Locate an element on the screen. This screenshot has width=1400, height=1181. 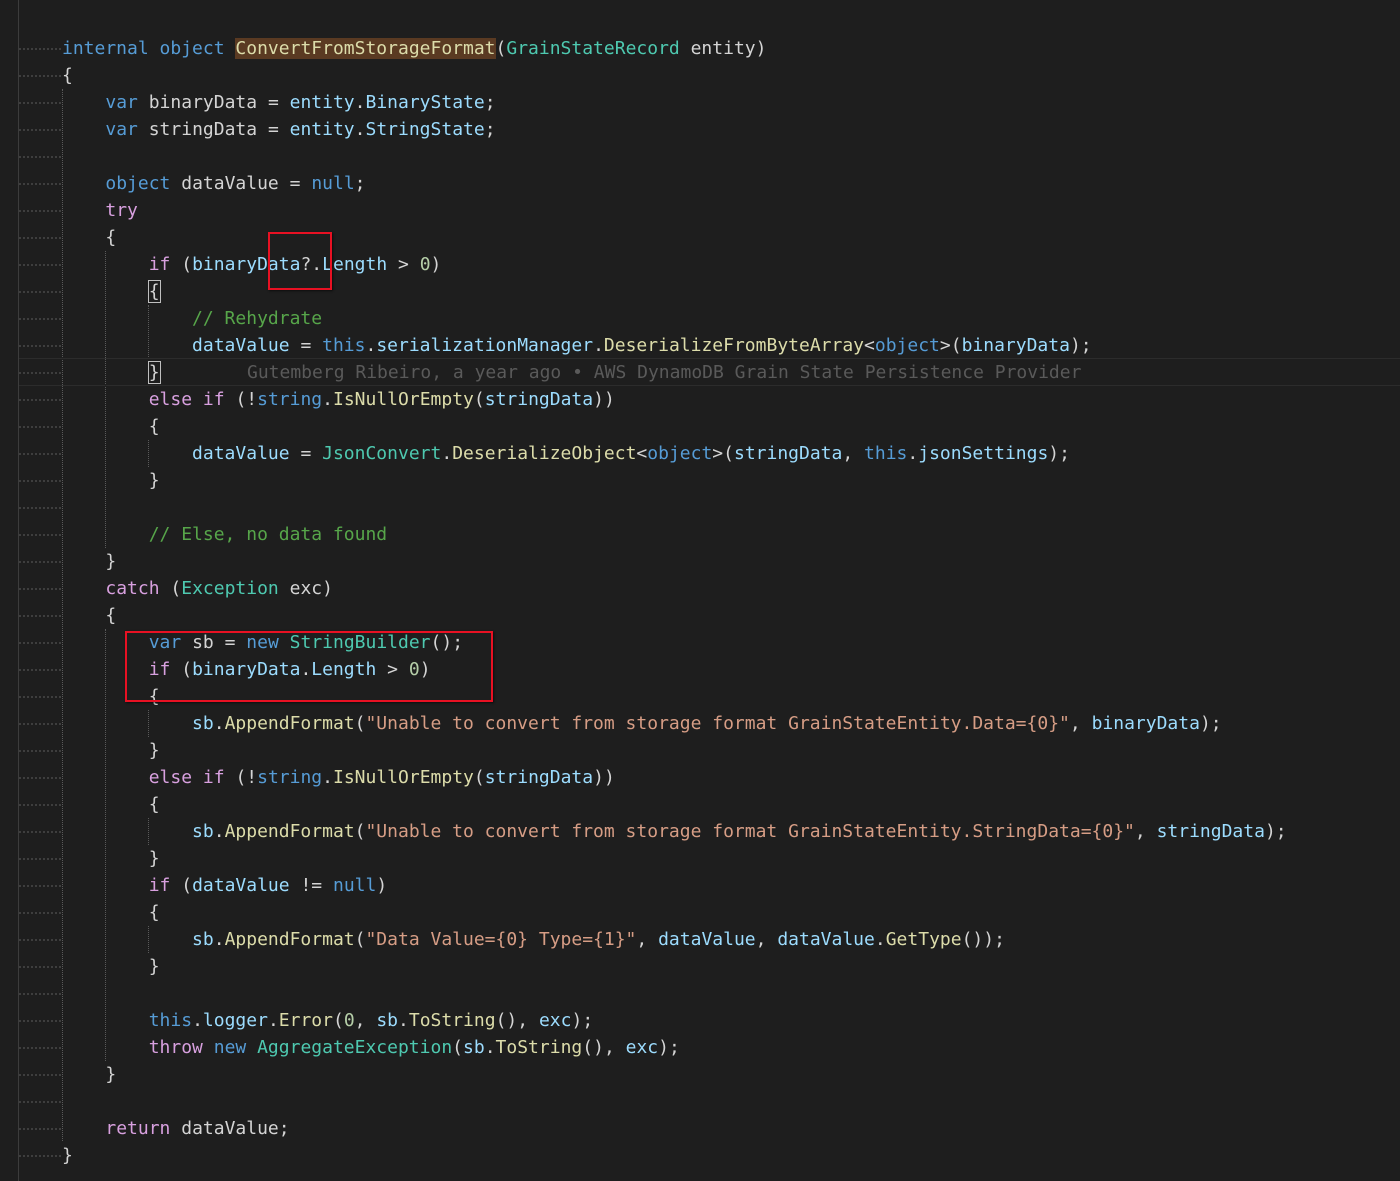
property-token: BinaryState is located at coordinates (425, 102).